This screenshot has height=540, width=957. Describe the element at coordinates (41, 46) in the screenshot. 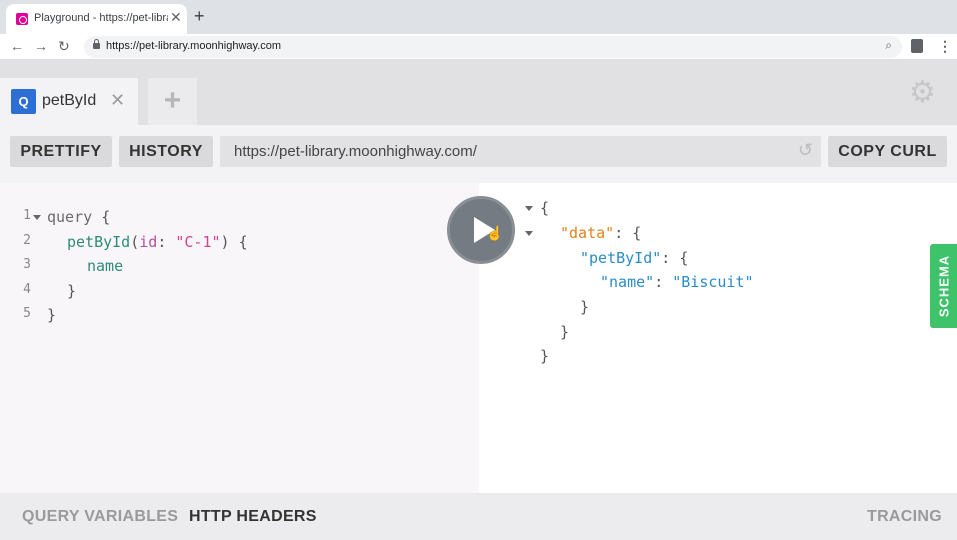

I see `forward-arrow-icon: →` at that location.